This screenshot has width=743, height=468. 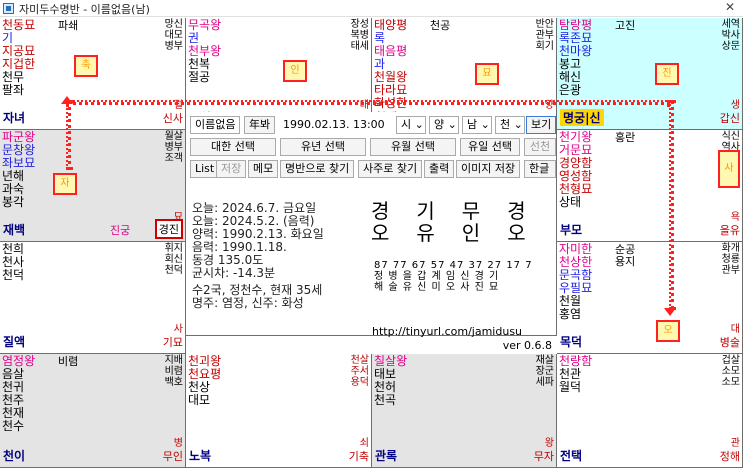 What do you see at coordinates (505, 124) in the screenshot?
I see `cheon-select-value: 천` at bounding box center [505, 124].